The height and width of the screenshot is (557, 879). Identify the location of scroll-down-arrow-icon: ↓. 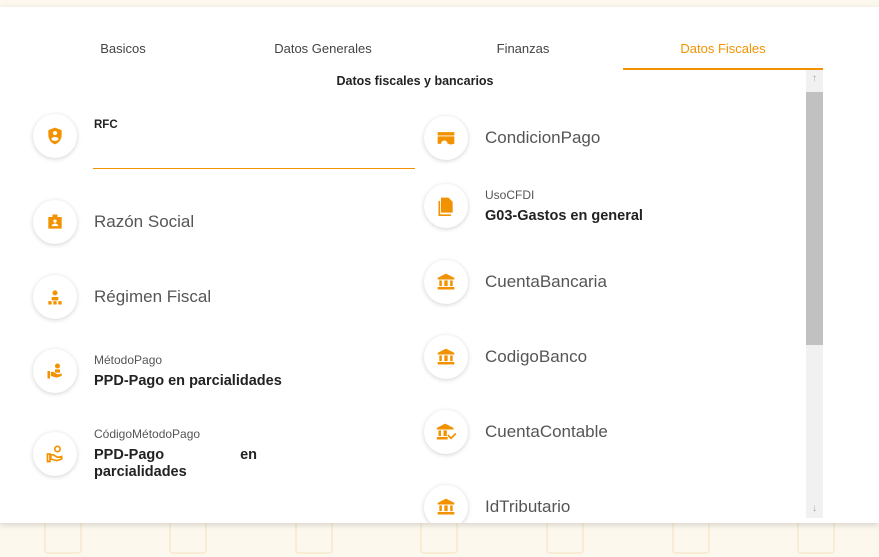
(814, 509).